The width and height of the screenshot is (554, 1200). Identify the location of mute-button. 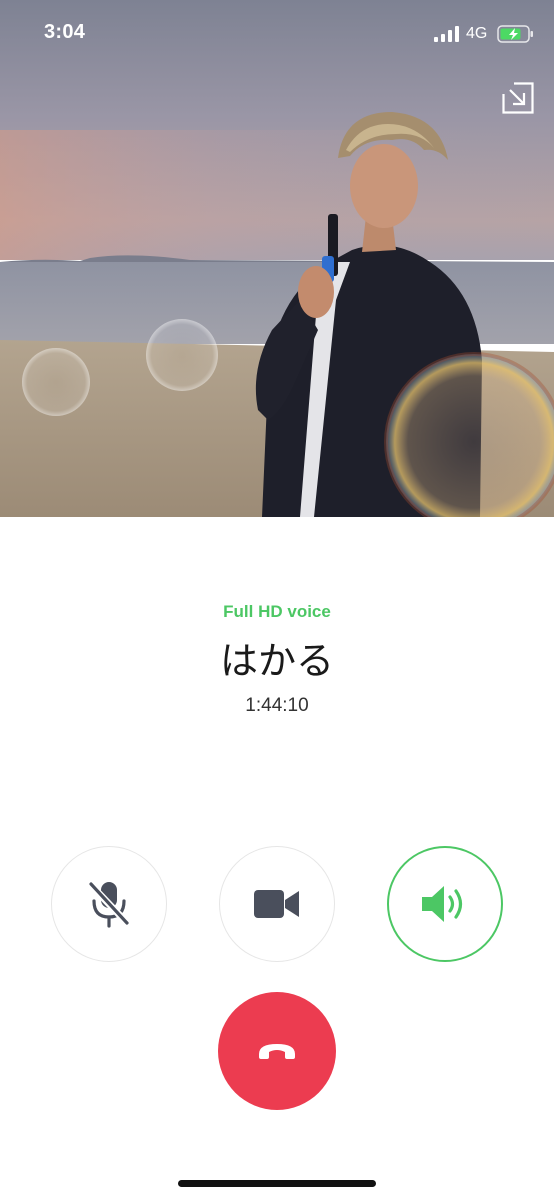
(109, 904).